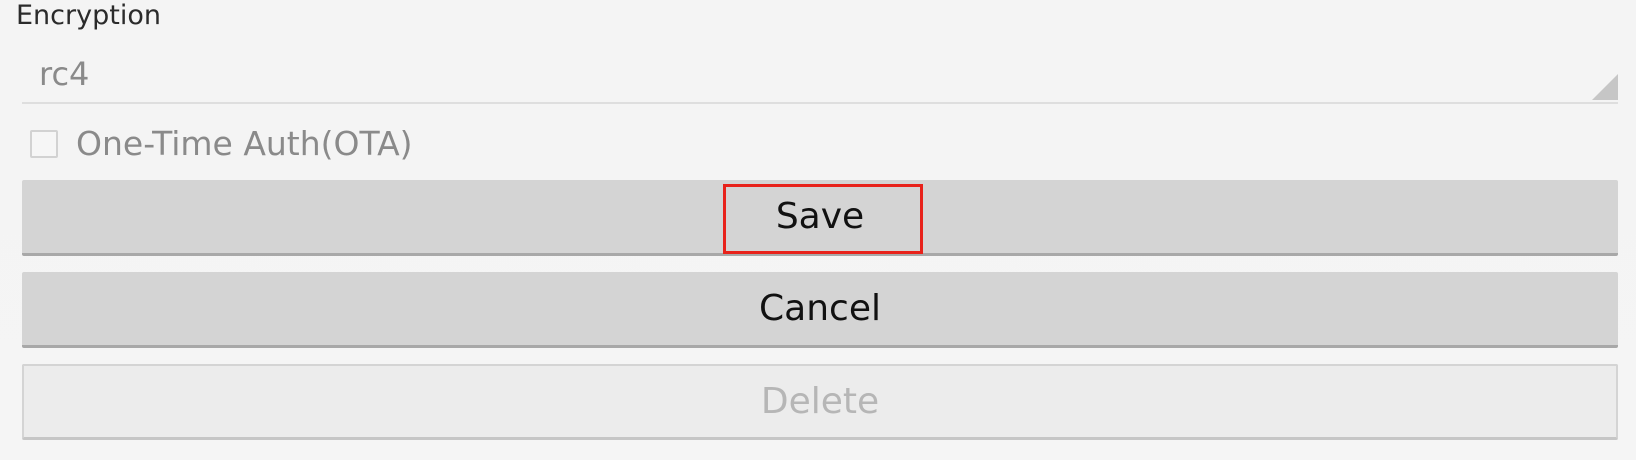 The image size is (1636, 460). Describe the element at coordinates (44, 144) in the screenshot. I see `ota-checkbox` at that location.